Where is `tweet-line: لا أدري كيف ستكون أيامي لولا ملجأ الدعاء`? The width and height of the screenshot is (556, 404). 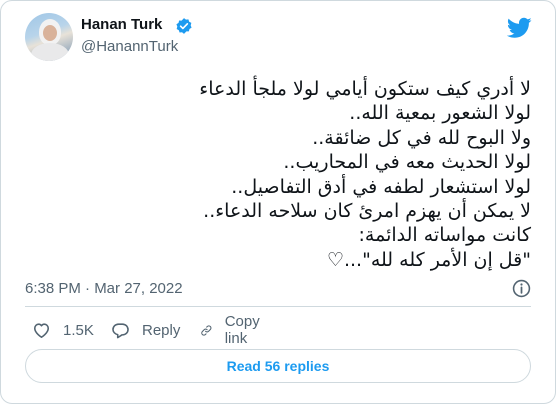
tweet-line: لا أدري كيف ستكون أيامي لولا ملجأ الدعاء is located at coordinates (365, 89).